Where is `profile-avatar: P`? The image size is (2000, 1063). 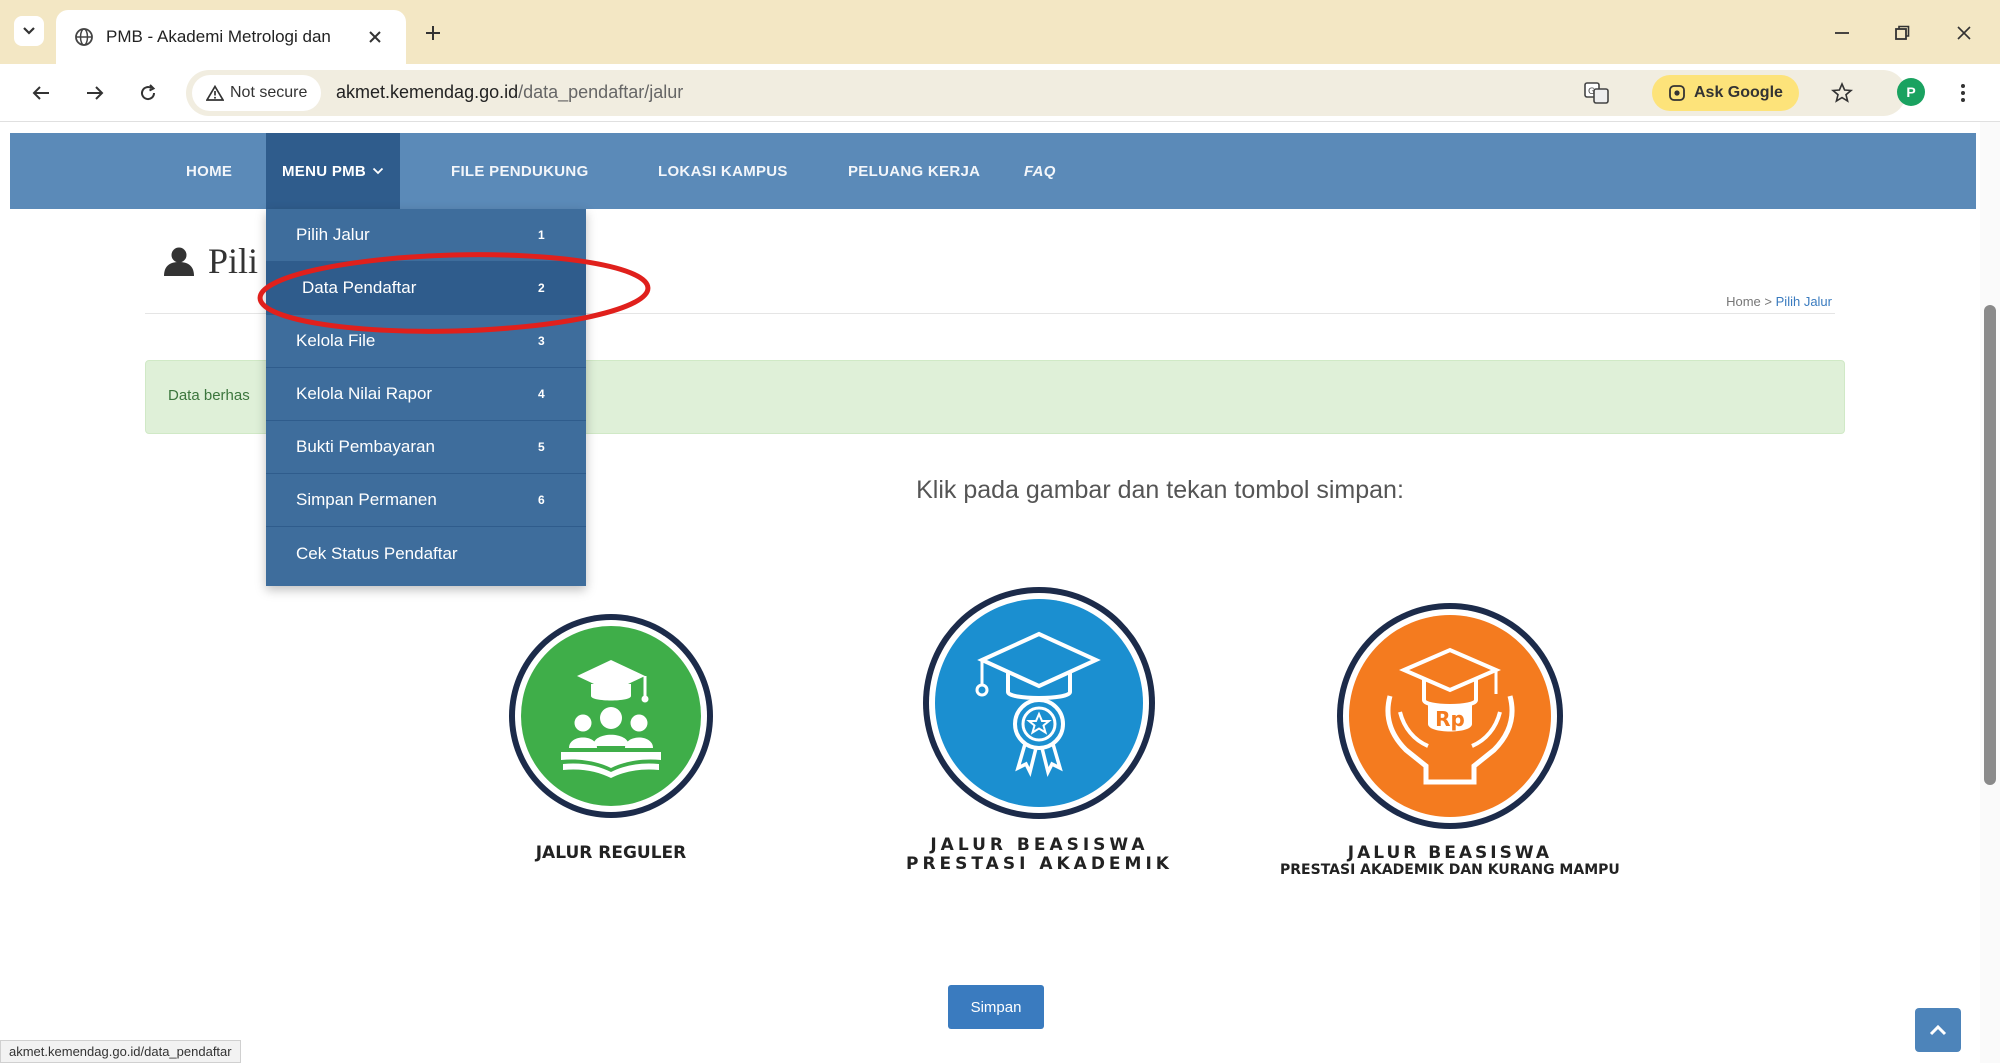
profile-avatar: P is located at coordinates (1911, 92).